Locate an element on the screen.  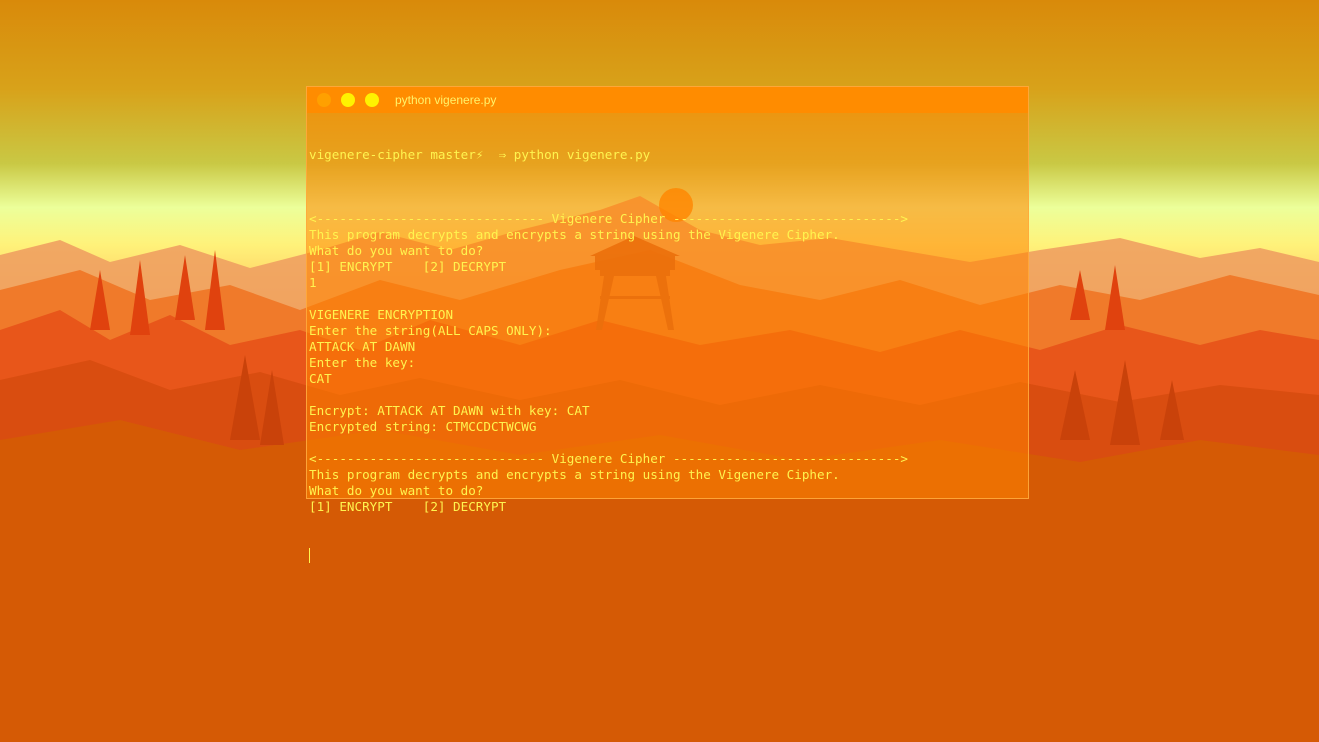
output-line: ATTACK AT DAWN is located at coordinates (362, 346).